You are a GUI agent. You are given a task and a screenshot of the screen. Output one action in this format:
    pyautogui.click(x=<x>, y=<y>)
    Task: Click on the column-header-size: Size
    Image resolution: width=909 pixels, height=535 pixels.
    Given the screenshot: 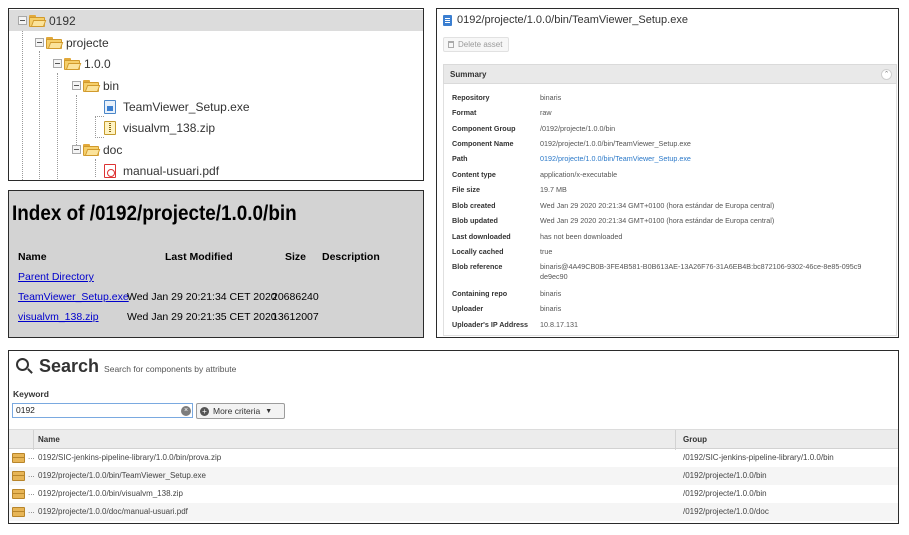 What is the action you would take?
    pyautogui.click(x=295, y=257)
    